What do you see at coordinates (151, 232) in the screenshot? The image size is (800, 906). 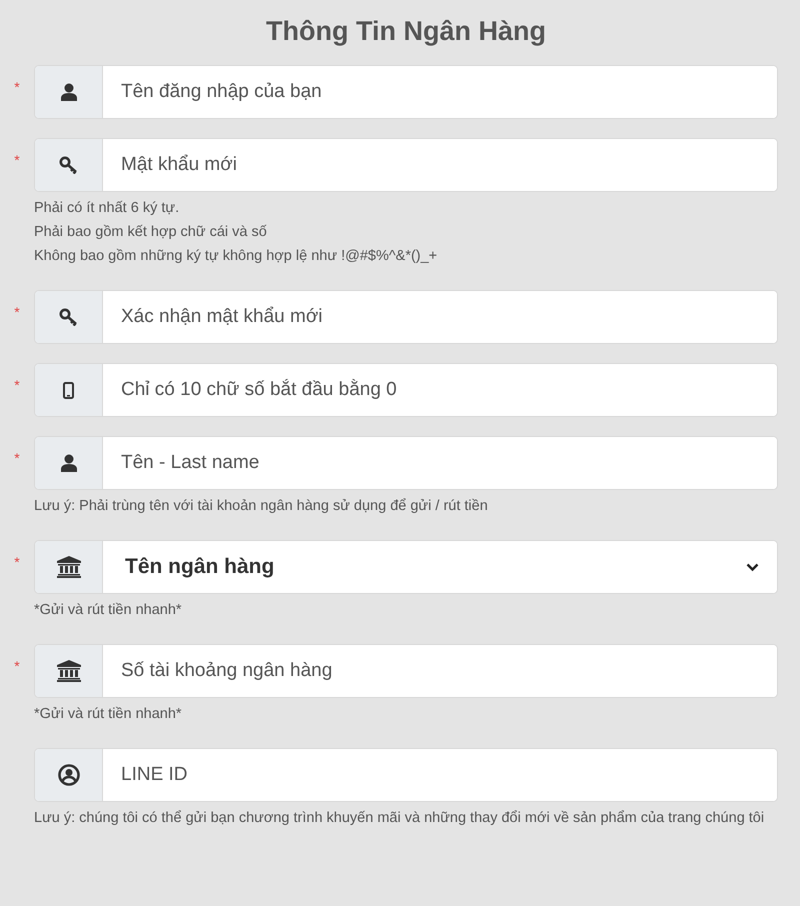 I see `hint-text: Phải bao gồm kết hợp chữ cái và số` at bounding box center [151, 232].